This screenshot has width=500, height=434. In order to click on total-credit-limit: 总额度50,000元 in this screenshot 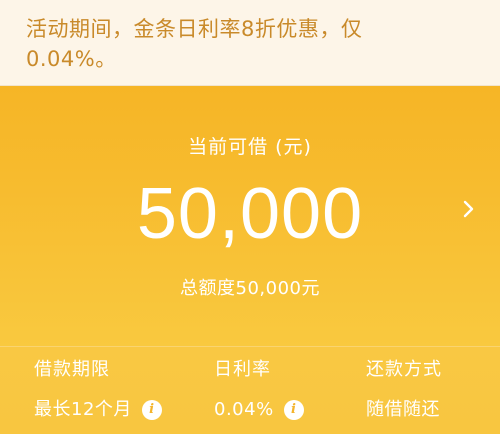, I will do `click(250, 288)`.